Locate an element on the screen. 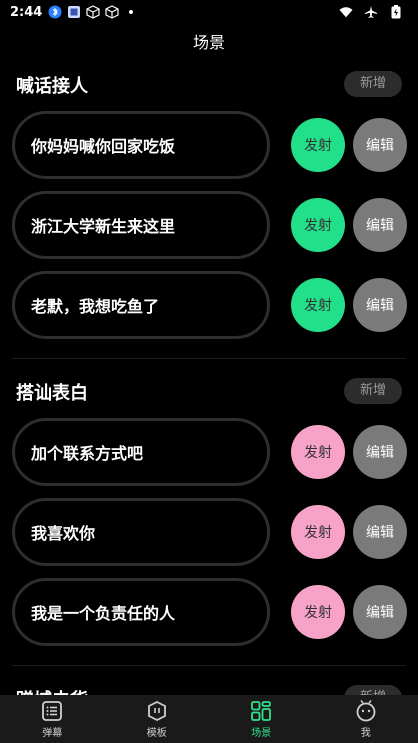  bottom-tab-bar: 弹幕 模板 场景 我 is located at coordinates (209, 719).